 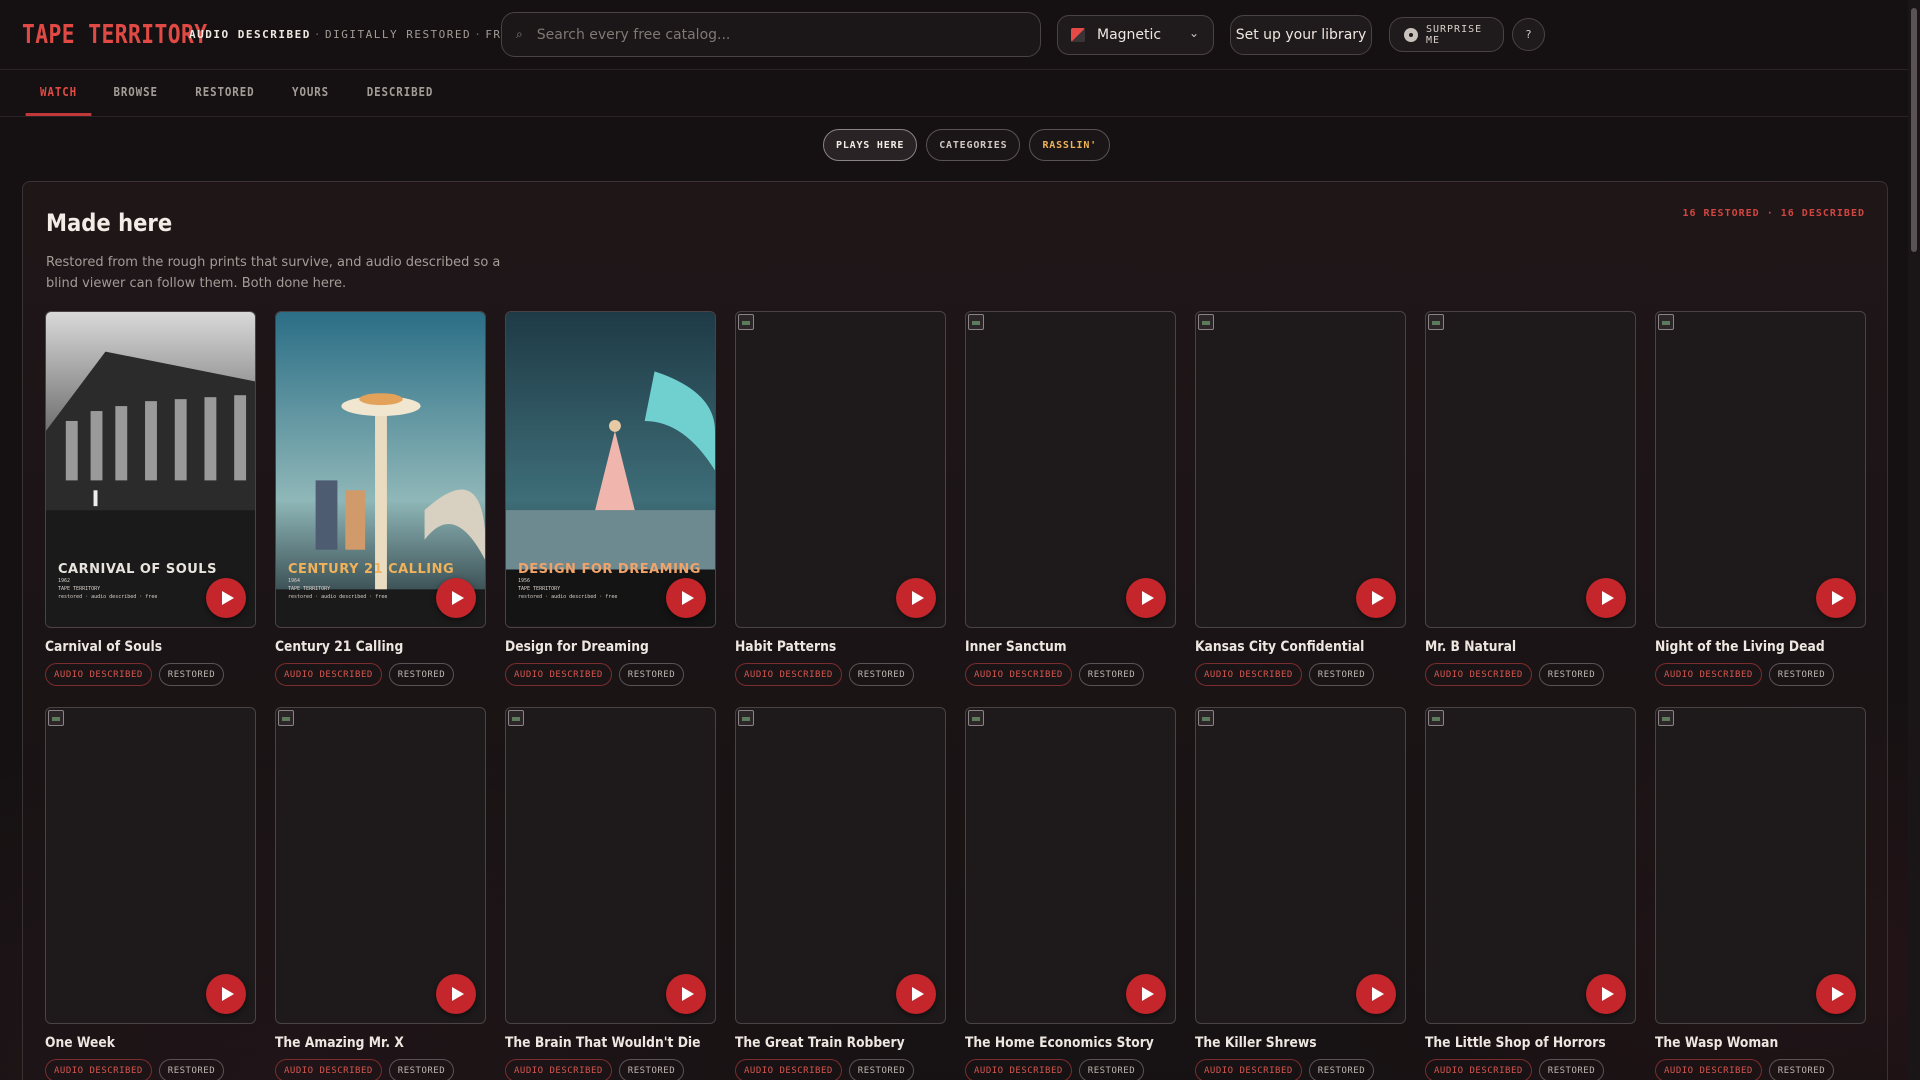 What do you see at coordinates (1058, 647) in the screenshot?
I see `film-title: Inner Sanctum` at bounding box center [1058, 647].